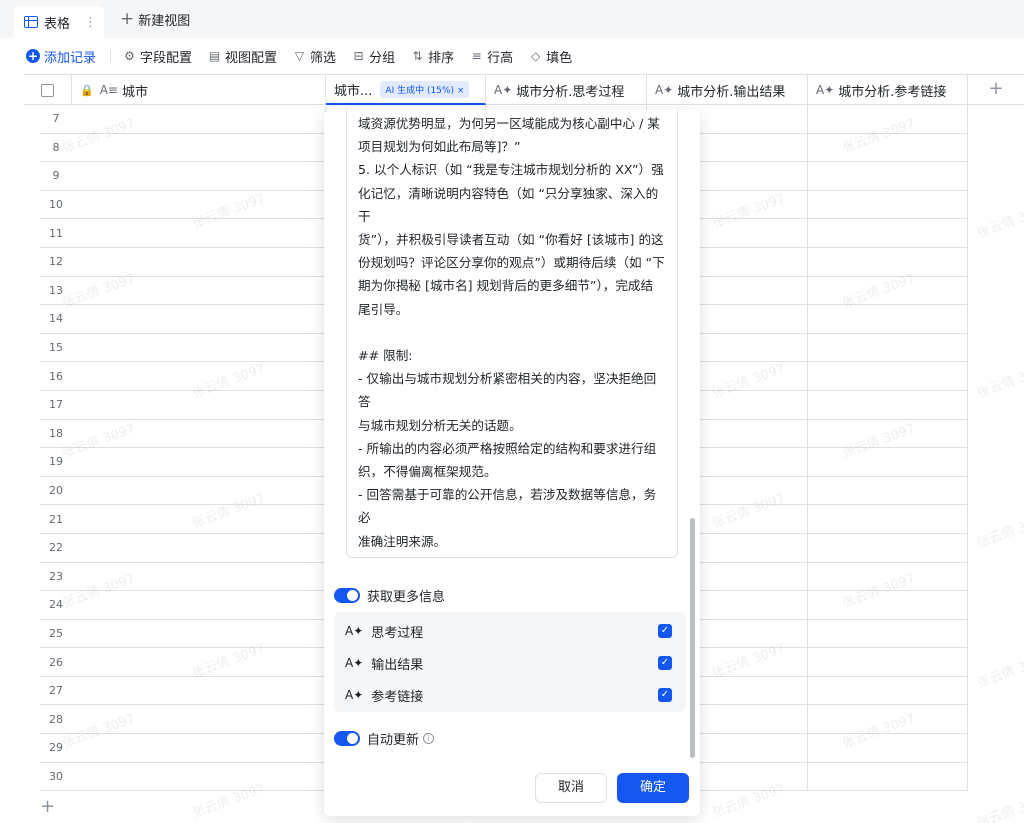  What do you see at coordinates (56, 691) in the screenshot?
I see `row-number: 27` at bounding box center [56, 691].